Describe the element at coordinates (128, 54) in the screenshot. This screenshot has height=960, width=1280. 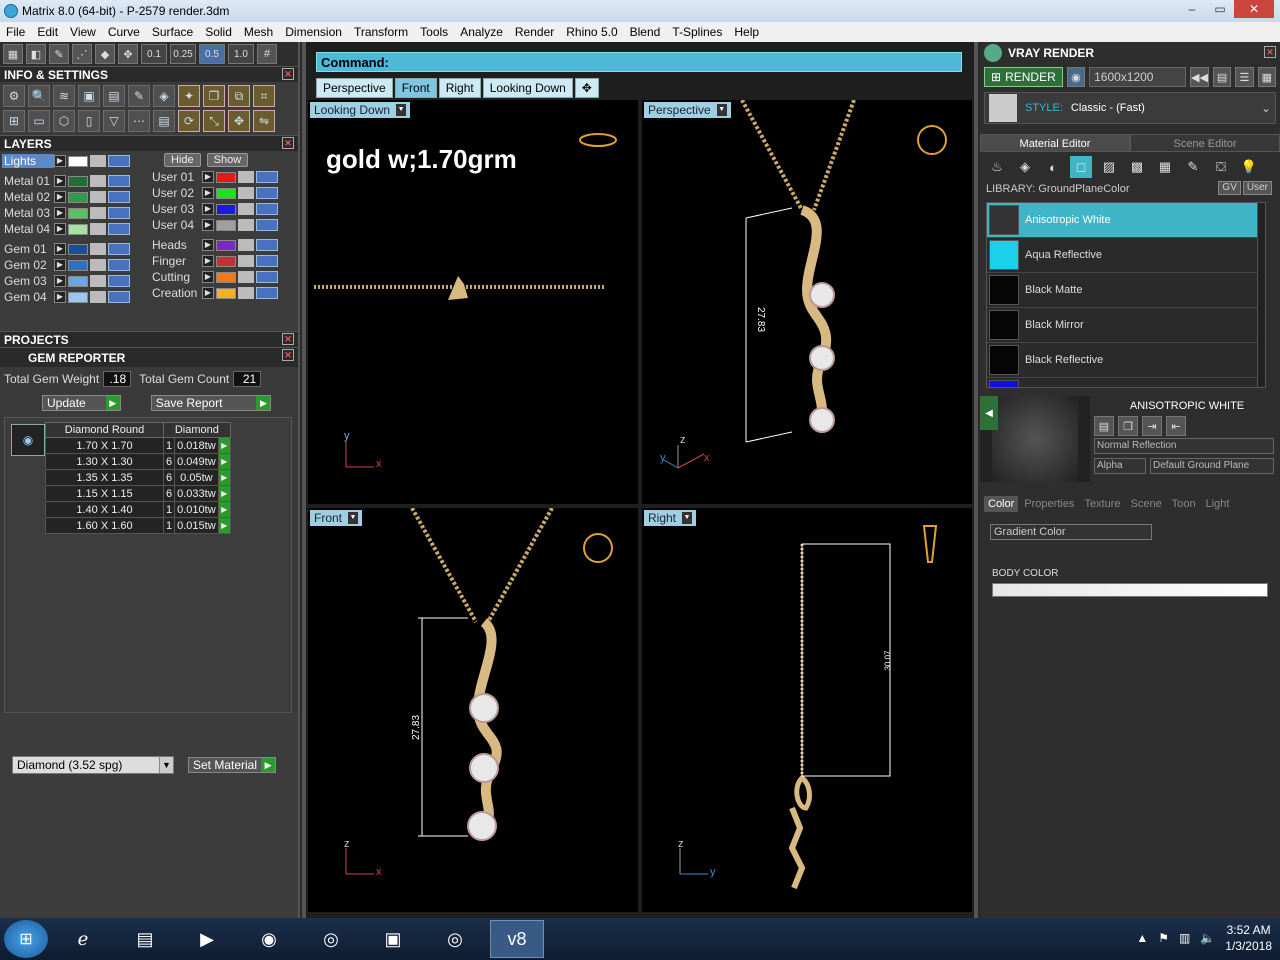
I see `move-icon: ✥` at that location.